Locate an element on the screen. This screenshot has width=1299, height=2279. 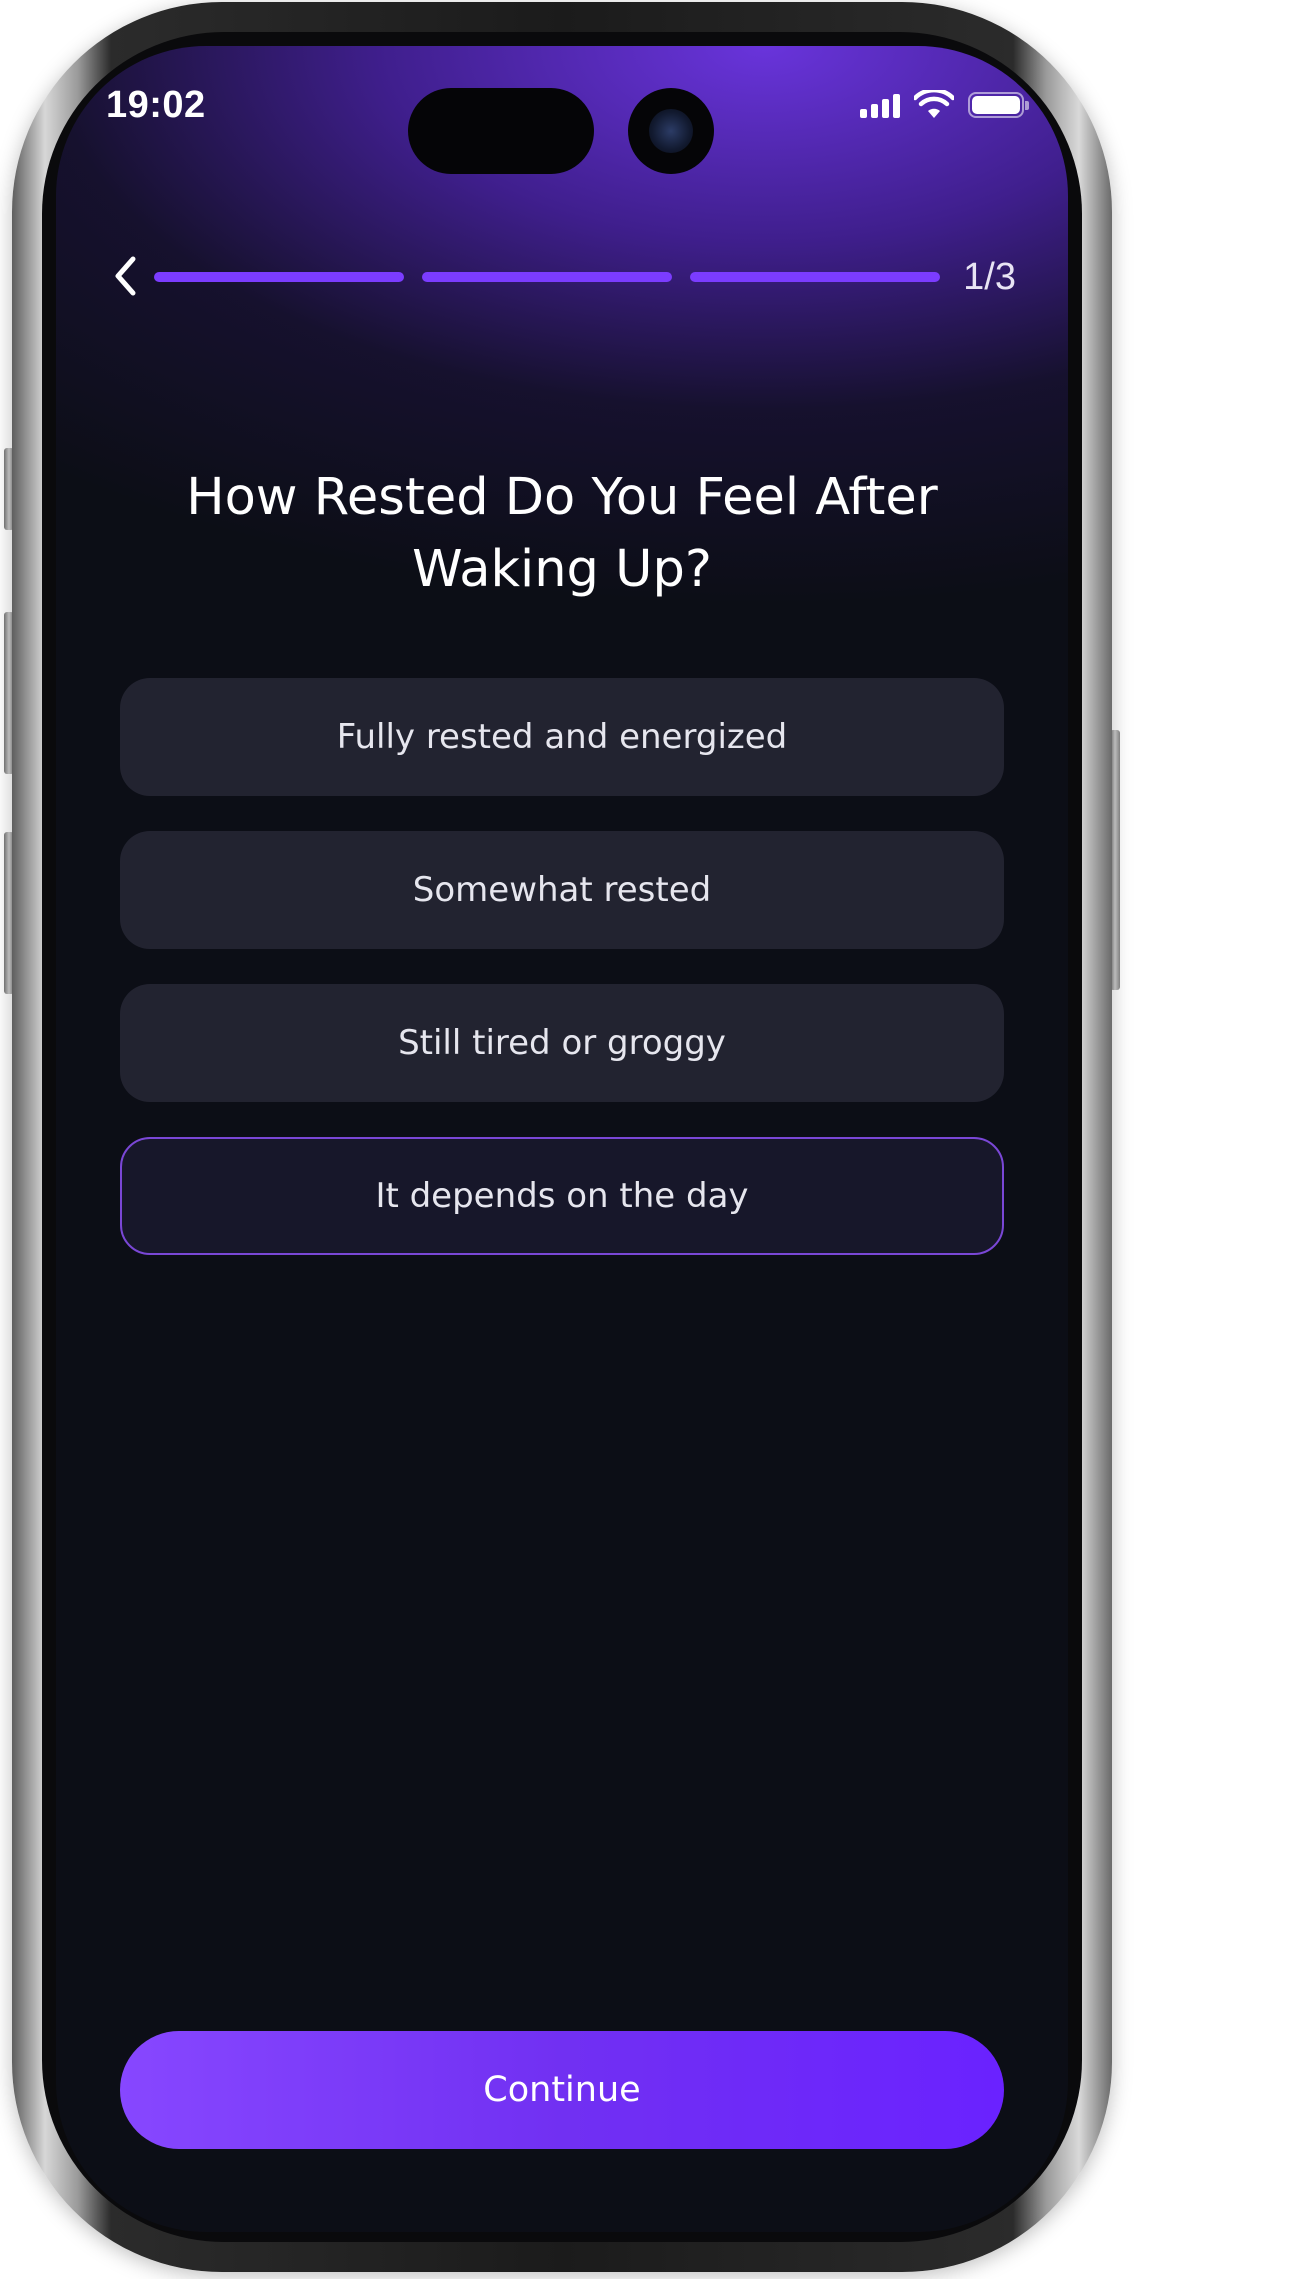
status-icons is located at coordinates (944, 105).